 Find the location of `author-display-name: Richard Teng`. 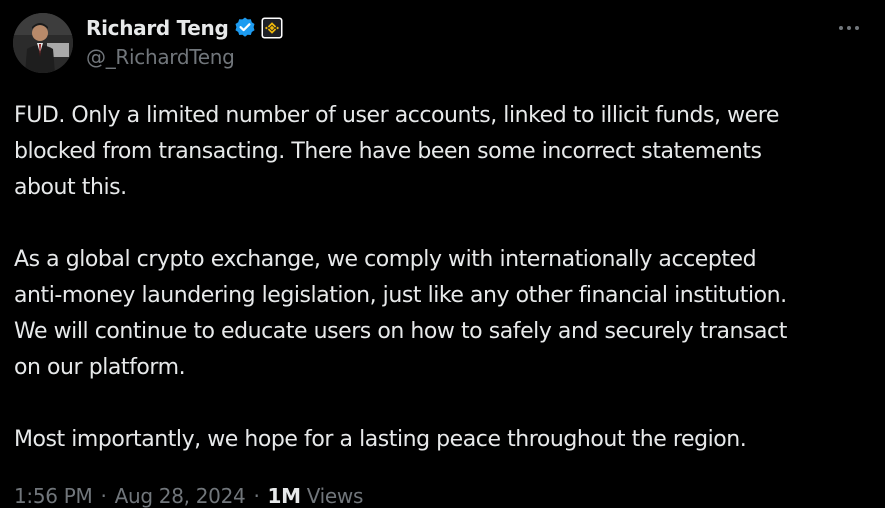

author-display-name: Richard Teng is located at coordinates (157, 28).